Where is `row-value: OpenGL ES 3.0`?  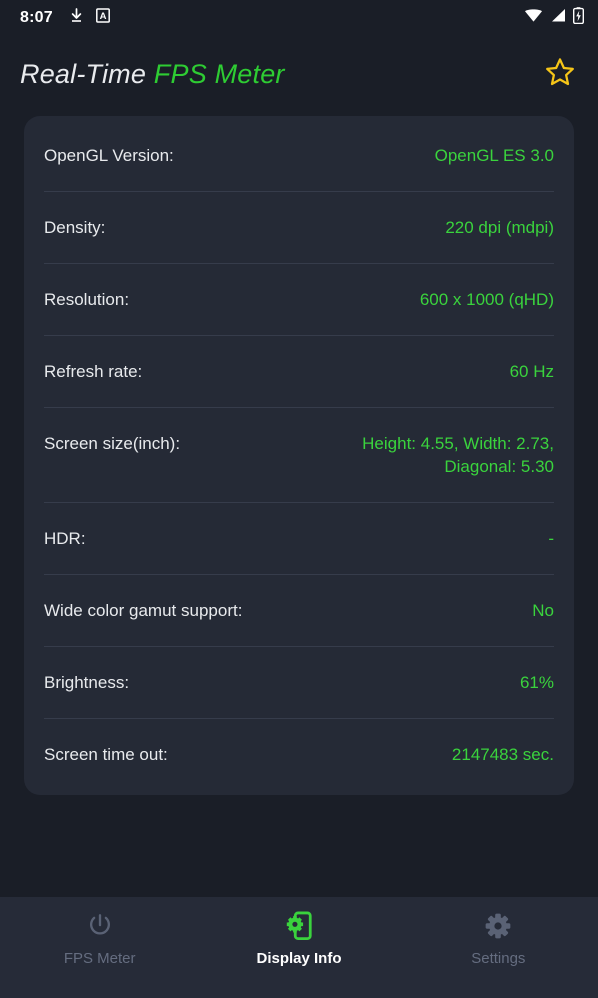 row-value: OpenGL ES 3.0 is located at coordinates (494, 155).